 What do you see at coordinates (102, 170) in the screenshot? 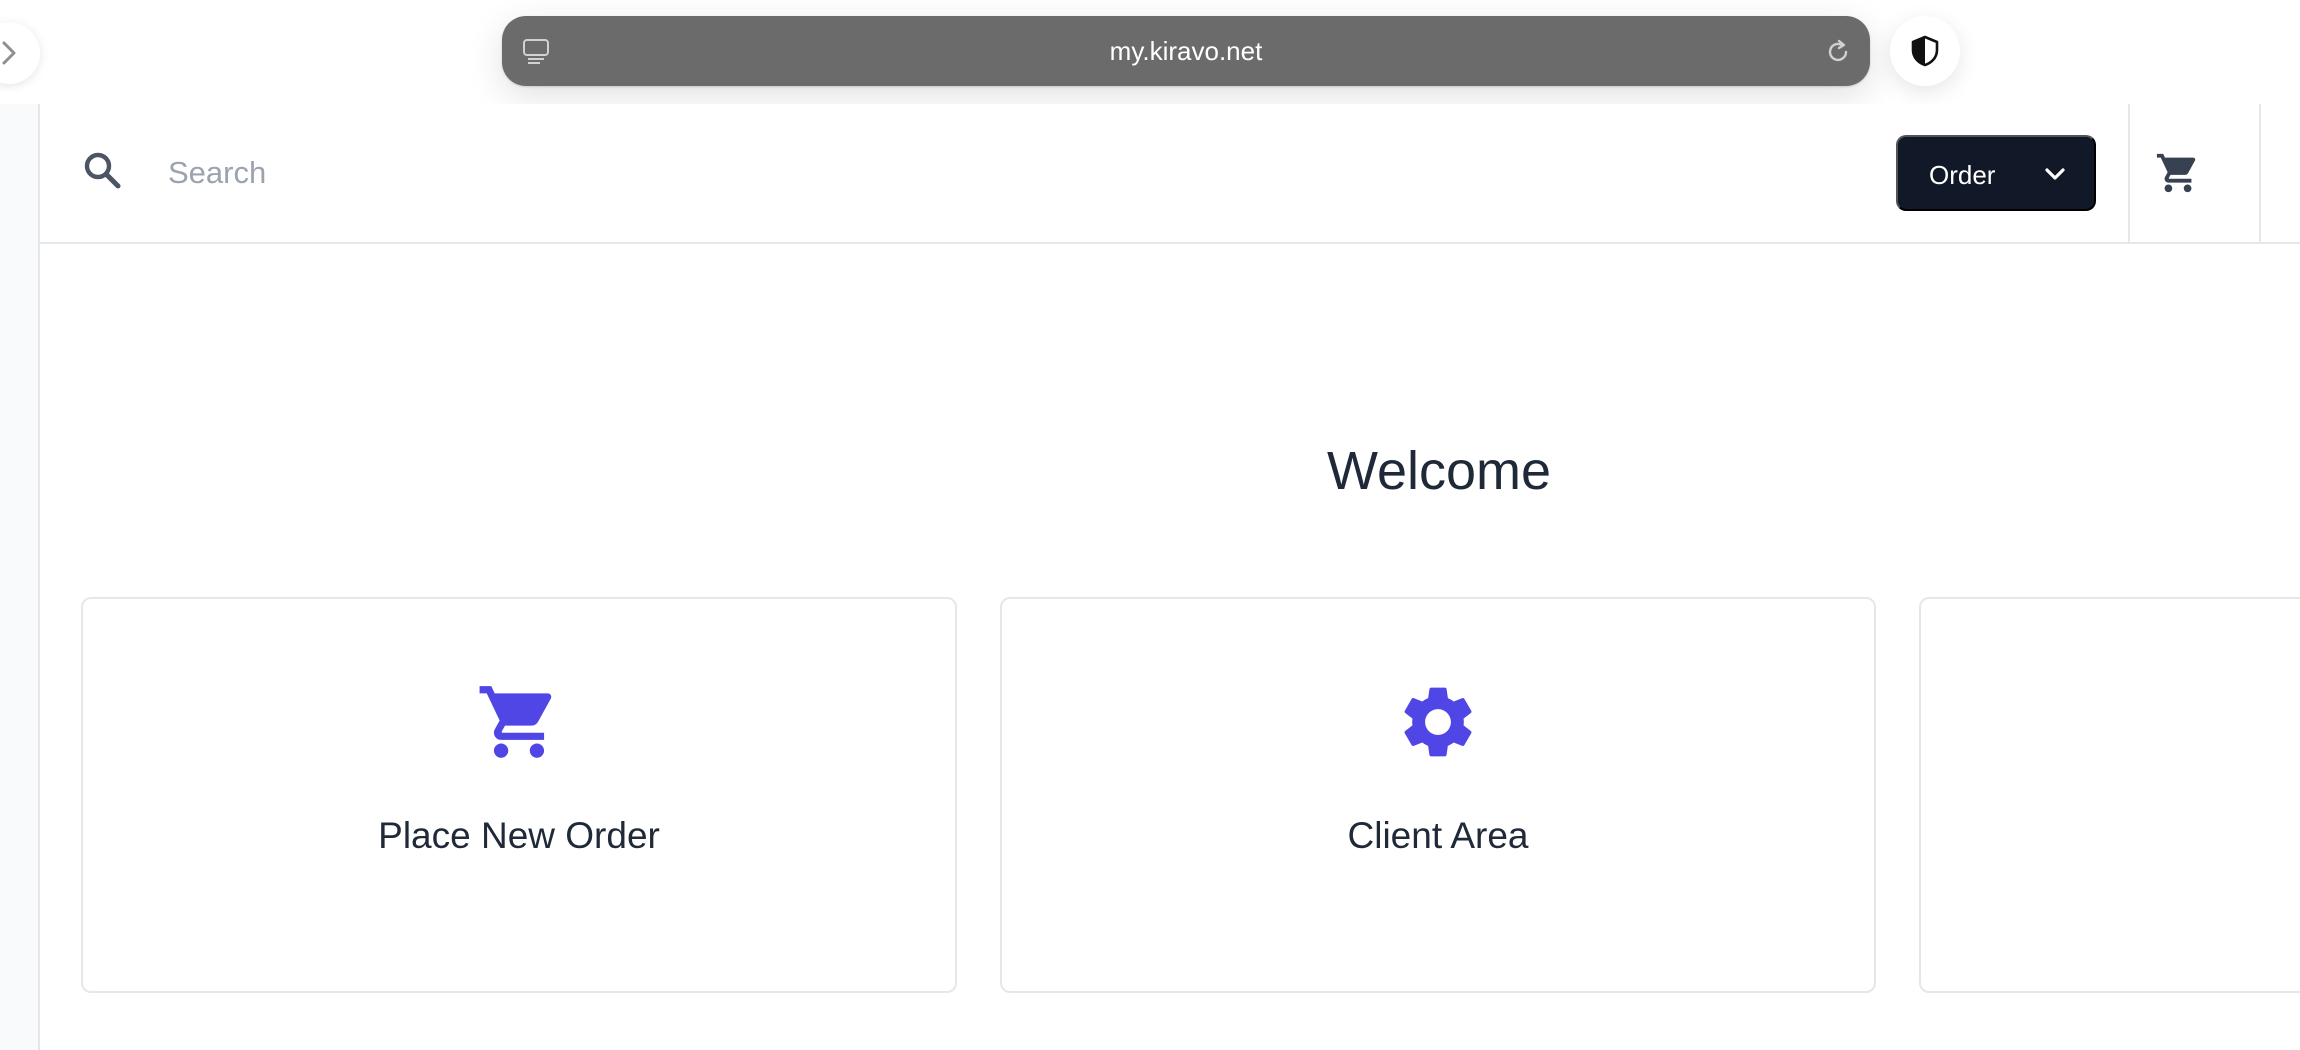
I see `search-icon` at bounding box center [102, 170].